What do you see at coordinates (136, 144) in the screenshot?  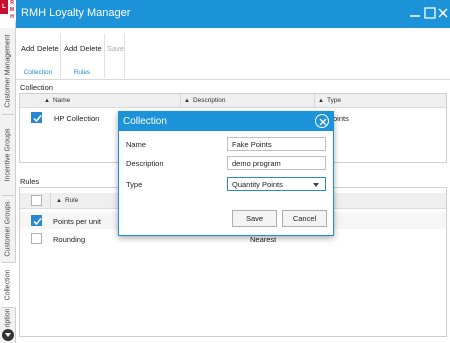 I see `name-label: Name` at bounding box center [136, 144].